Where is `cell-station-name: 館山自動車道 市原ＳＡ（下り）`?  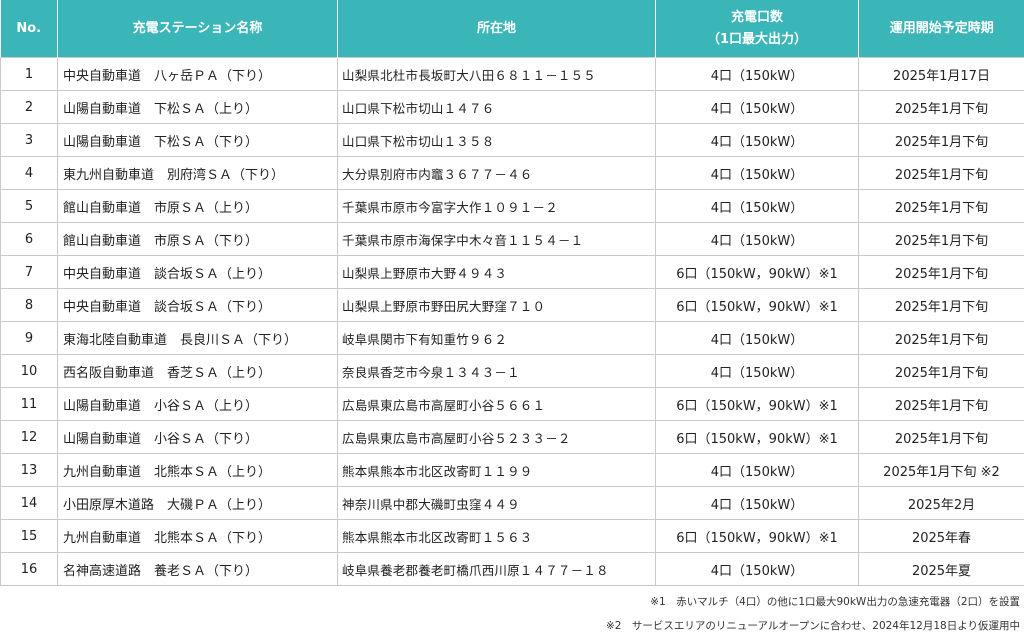
cell-station-name: 館山自動車道 市原ＳＡ（下り） is located at coordinates (197, 239).